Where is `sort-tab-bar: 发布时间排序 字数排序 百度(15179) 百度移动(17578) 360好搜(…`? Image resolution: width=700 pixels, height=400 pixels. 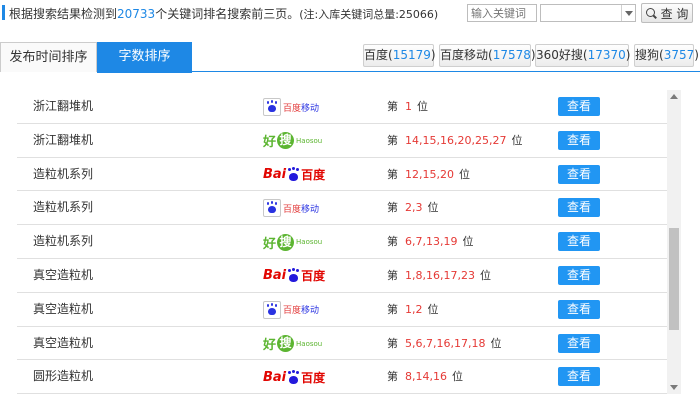 sort-tab-bar: 发布时间排序 字数排序 百度(15179) 百度移动(17578) 360好搜(… is located at coordinates (350, 56).